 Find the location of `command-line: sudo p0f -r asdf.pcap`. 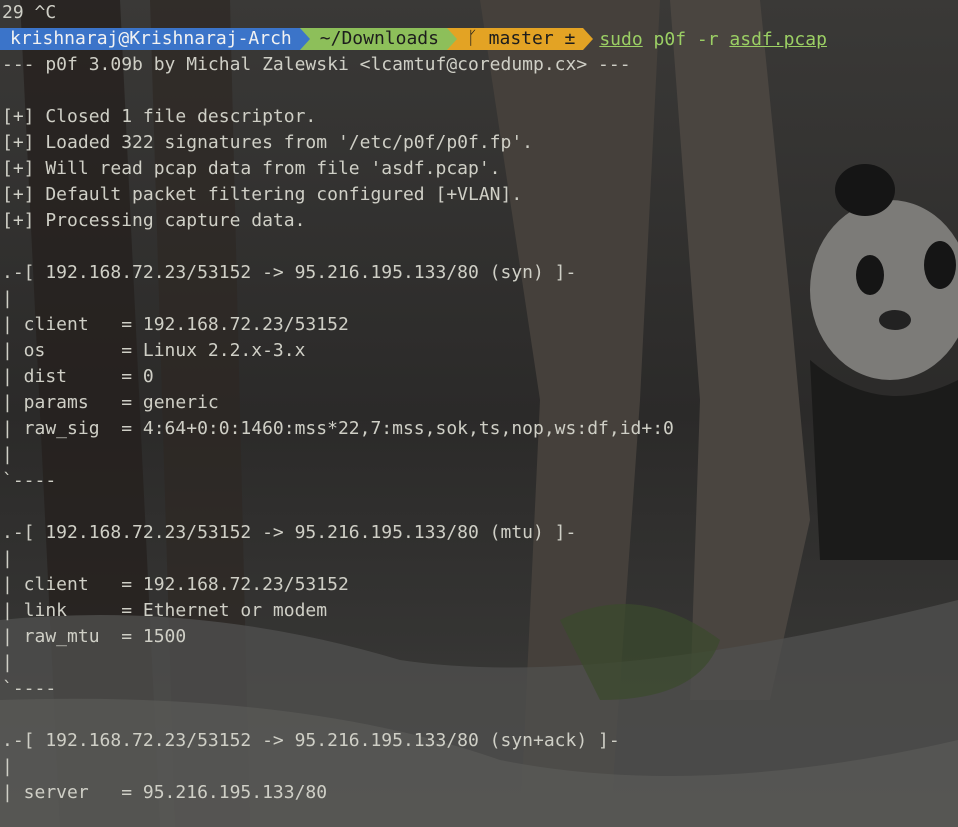

command-line: sudo p0f -r asdf.pcap is located at coordinates (710, 39).